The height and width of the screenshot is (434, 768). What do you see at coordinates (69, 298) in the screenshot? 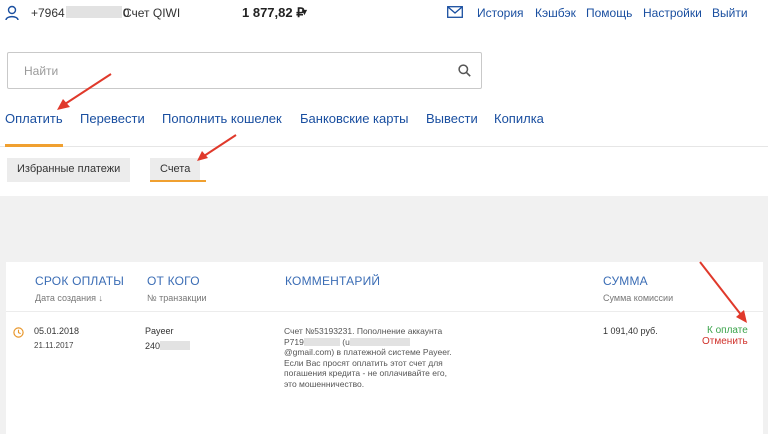
I see `column-subheader-created-date: Дата создания ↓` at bounding box center [69, 298].